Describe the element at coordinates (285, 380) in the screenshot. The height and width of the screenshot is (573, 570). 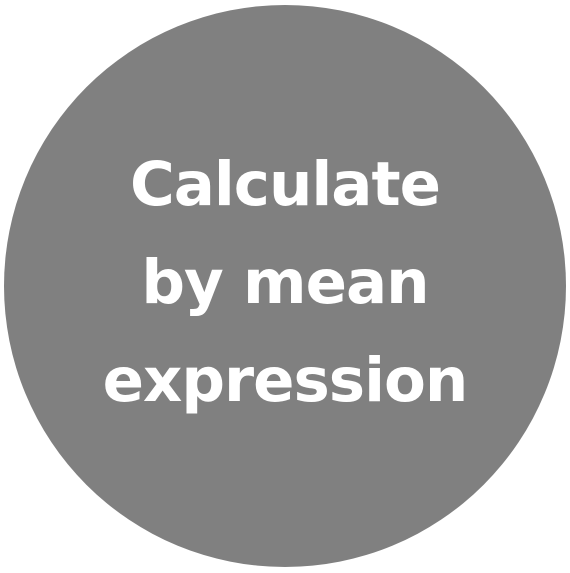
I see `node-label-line-3: expression` at that location.